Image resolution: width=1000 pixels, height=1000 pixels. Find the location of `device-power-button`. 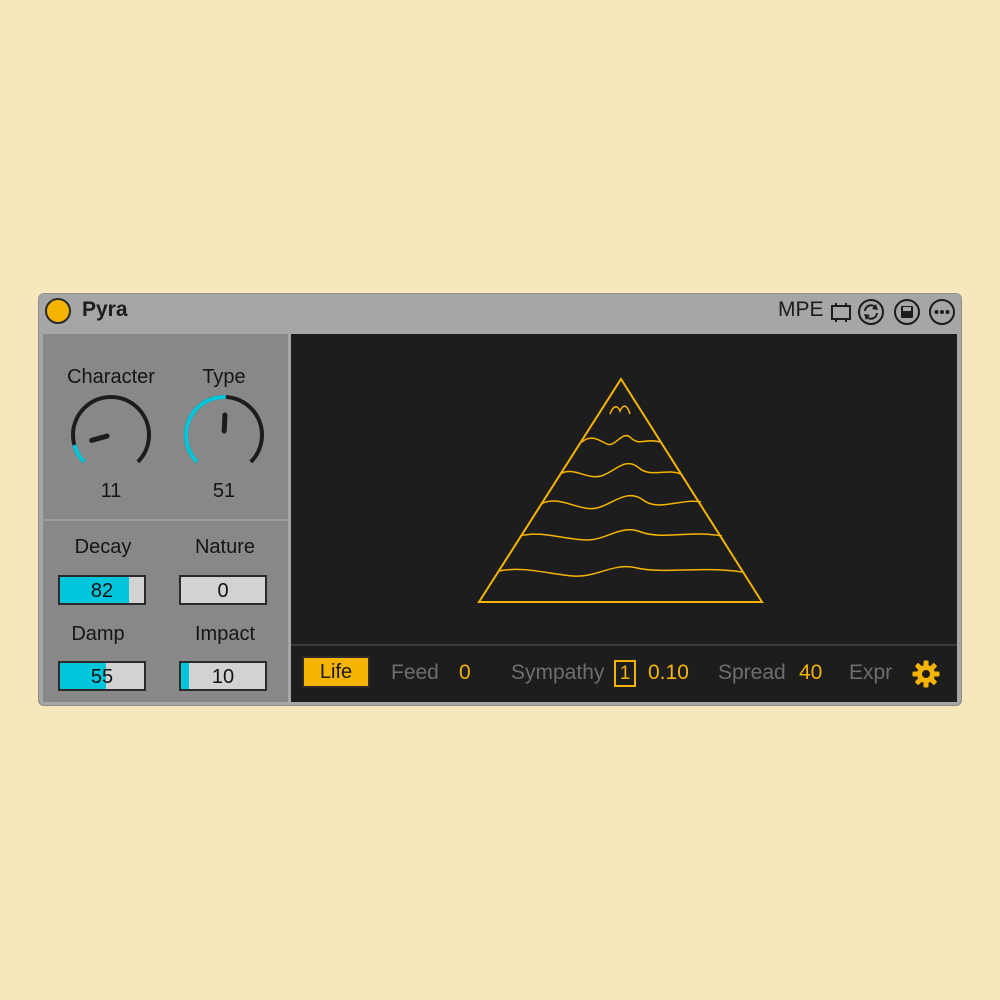

device-power-button is located at coordinates (58, 311).